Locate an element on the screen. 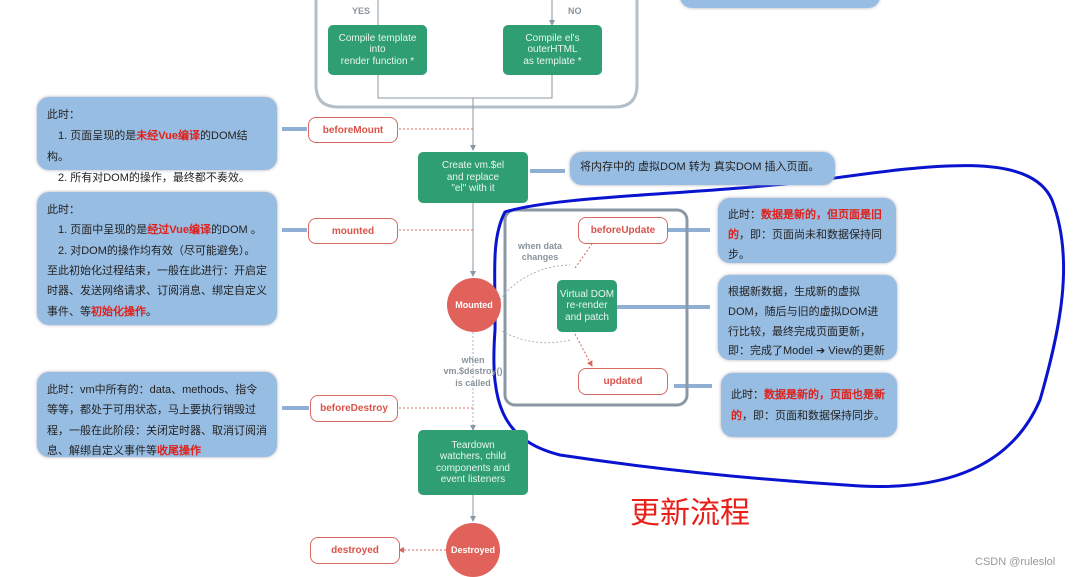 This screenshot has height=577, width=1084. hook-destroyed: destroyed is located at coordinates (355, 550).